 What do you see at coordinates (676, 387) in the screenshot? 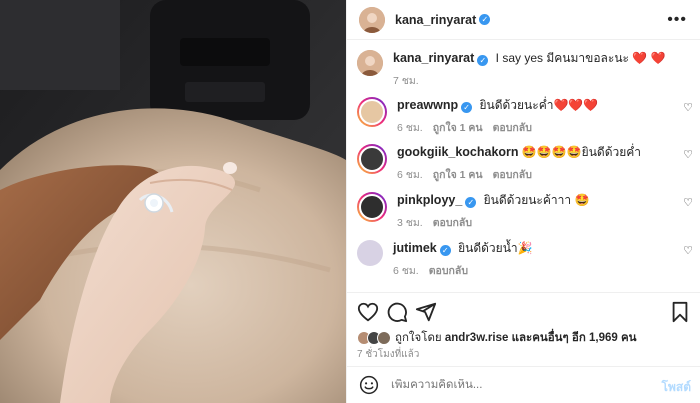
I see `post-comment-button: โพสต์` at bounding box center [676, 387].